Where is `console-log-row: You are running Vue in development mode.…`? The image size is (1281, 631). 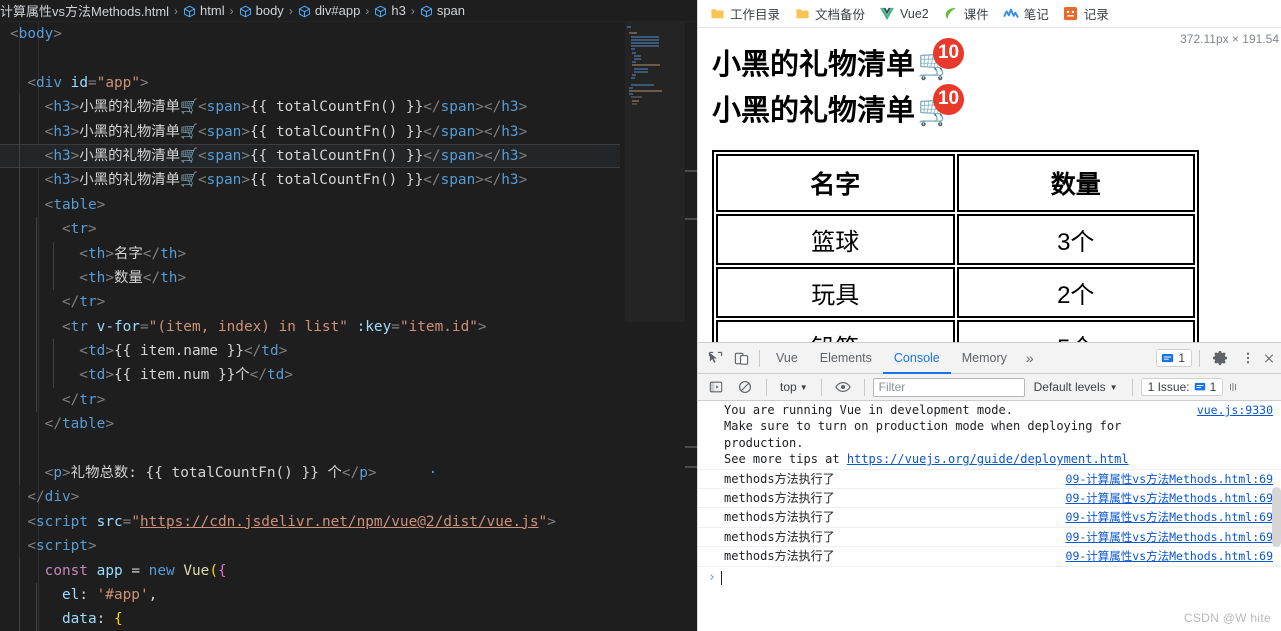
console-log-row: You are running Vue in development mode.… is located at coordinates (989, 435).